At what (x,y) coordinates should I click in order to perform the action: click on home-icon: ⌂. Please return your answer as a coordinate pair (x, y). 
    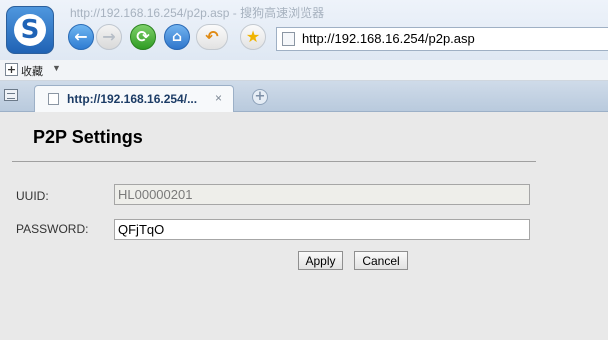
    Looking at the image, I should click on (177, 37).